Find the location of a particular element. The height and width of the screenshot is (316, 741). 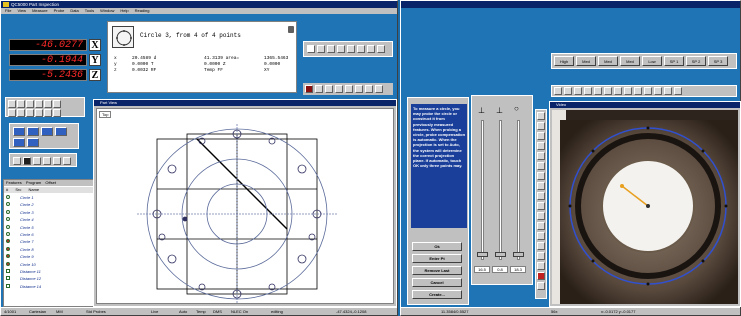

arc-tool is located at coordinates (30, 104).